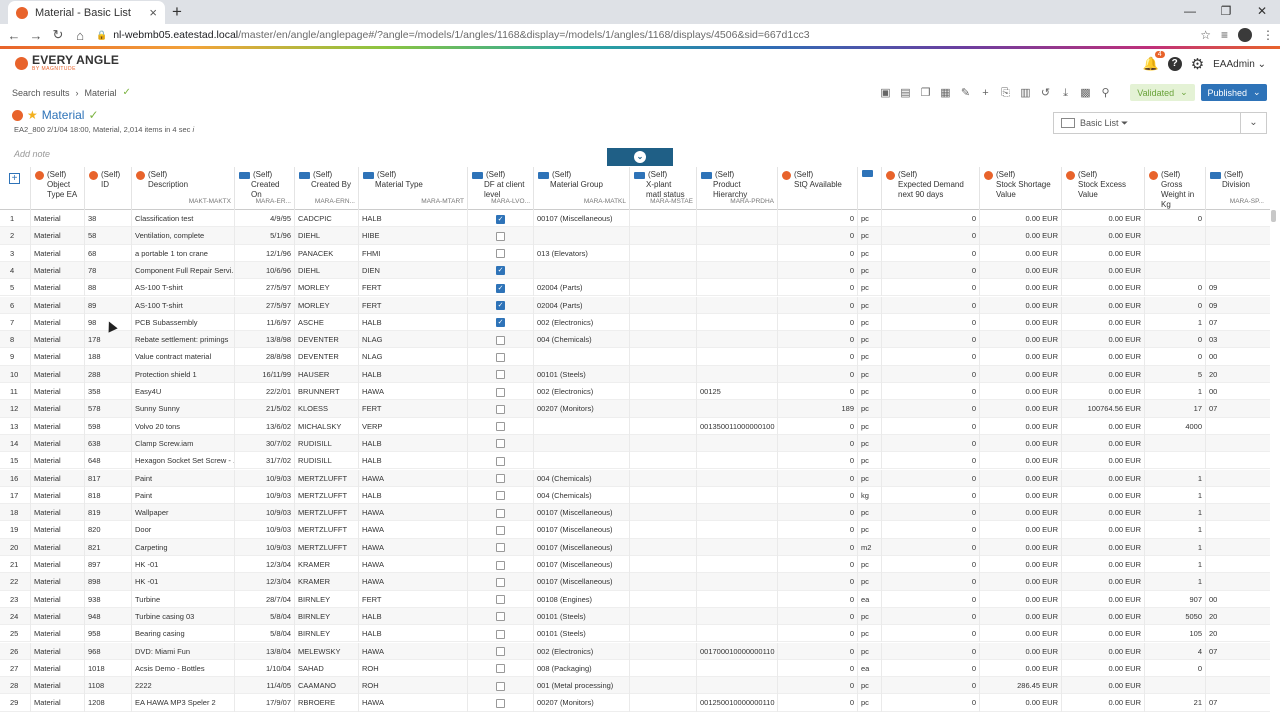 This screenshot has height=720, width=1280. What do you see at coordinates (581, 188) in the screenshot?
I see `column-header: (Self) Material Group MARA-MATKL` at bounding box center [581, 188].